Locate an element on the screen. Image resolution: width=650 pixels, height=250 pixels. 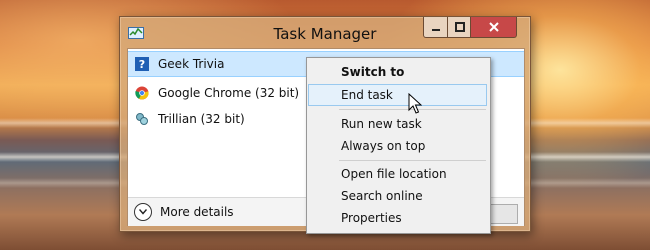
menu-item-properties: Properties is located at coordinates (397, 218).